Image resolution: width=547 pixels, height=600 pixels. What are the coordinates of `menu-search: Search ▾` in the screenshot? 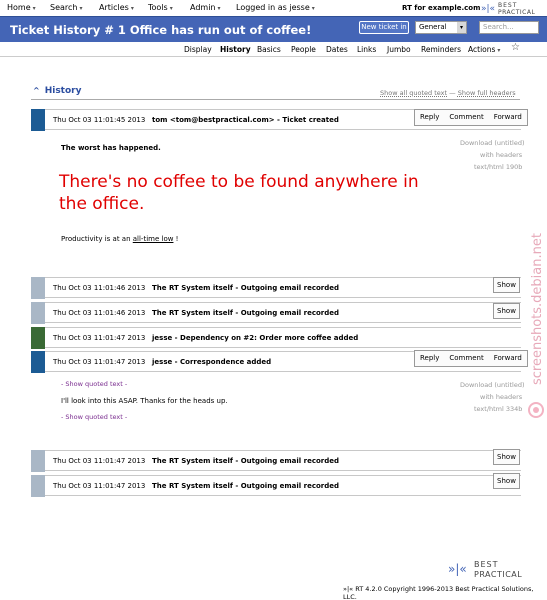 It's located at (66, 7).